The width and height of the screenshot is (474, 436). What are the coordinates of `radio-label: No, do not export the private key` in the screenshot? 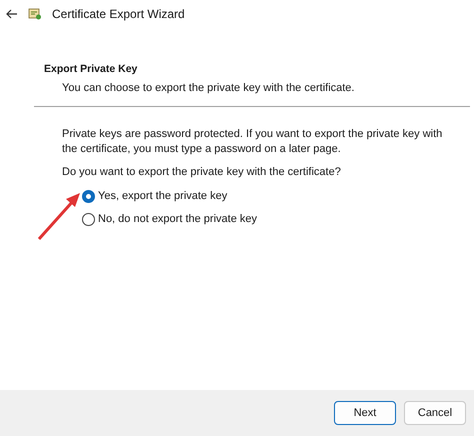 It's located at (177, 219).